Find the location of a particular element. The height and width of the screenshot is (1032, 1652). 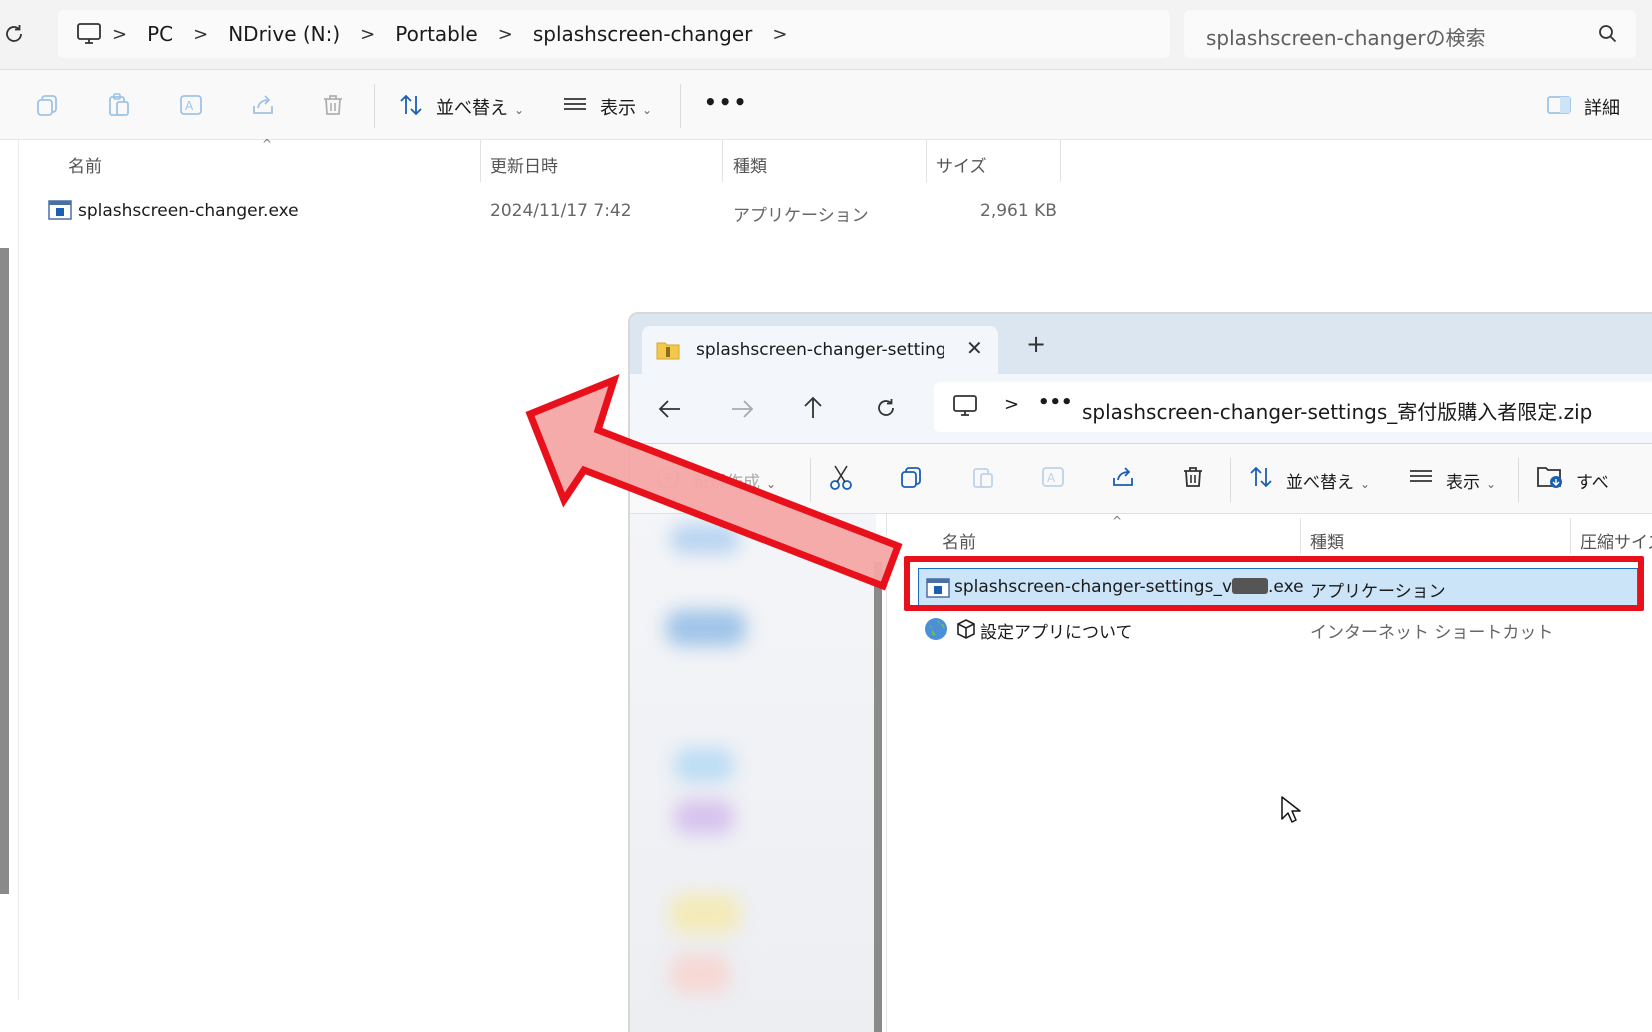

annotation-arrow is located at coordinates (714, 482).